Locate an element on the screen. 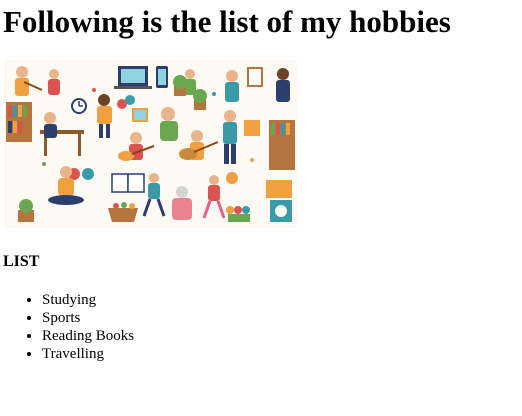 Image resolution: width=522 pixels, height=416 pixels. list-item: Sports is located at coordinates (88, 318).